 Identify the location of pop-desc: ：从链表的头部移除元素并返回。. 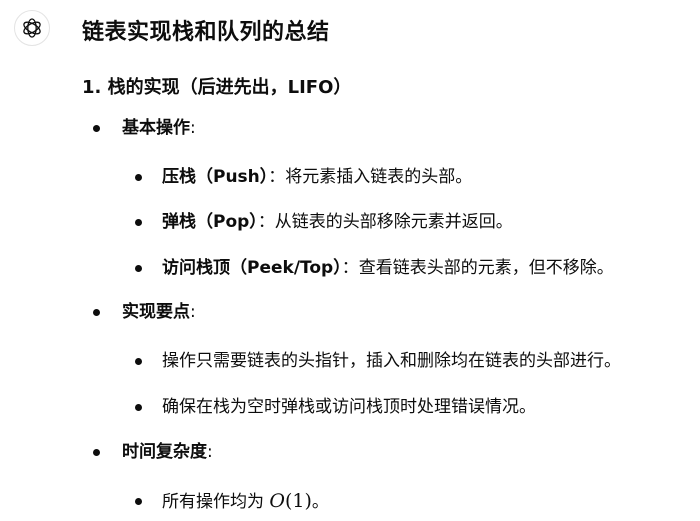
(385, 222).